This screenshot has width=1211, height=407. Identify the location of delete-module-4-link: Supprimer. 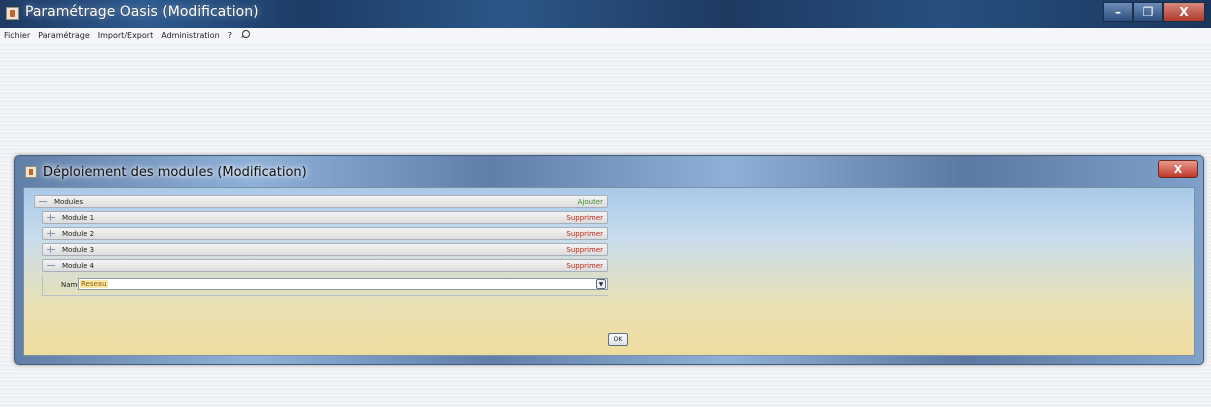
(584, 266).